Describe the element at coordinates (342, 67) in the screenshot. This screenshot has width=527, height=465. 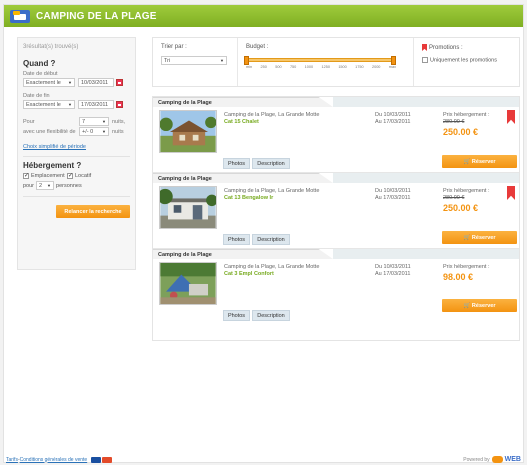
I see `budget-tick: 1500` at that location.